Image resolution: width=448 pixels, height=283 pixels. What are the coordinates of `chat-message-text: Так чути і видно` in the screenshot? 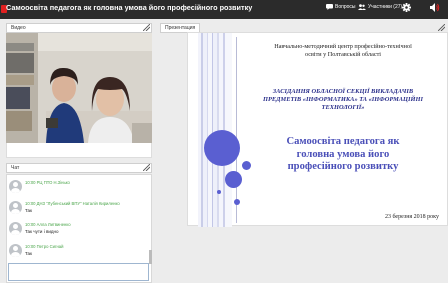 It's located at (42, 231).